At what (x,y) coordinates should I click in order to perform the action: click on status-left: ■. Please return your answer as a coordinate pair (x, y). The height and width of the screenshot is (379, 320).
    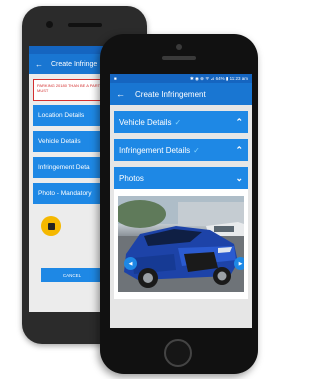
    Looking at the image, I should click on (115, 78).